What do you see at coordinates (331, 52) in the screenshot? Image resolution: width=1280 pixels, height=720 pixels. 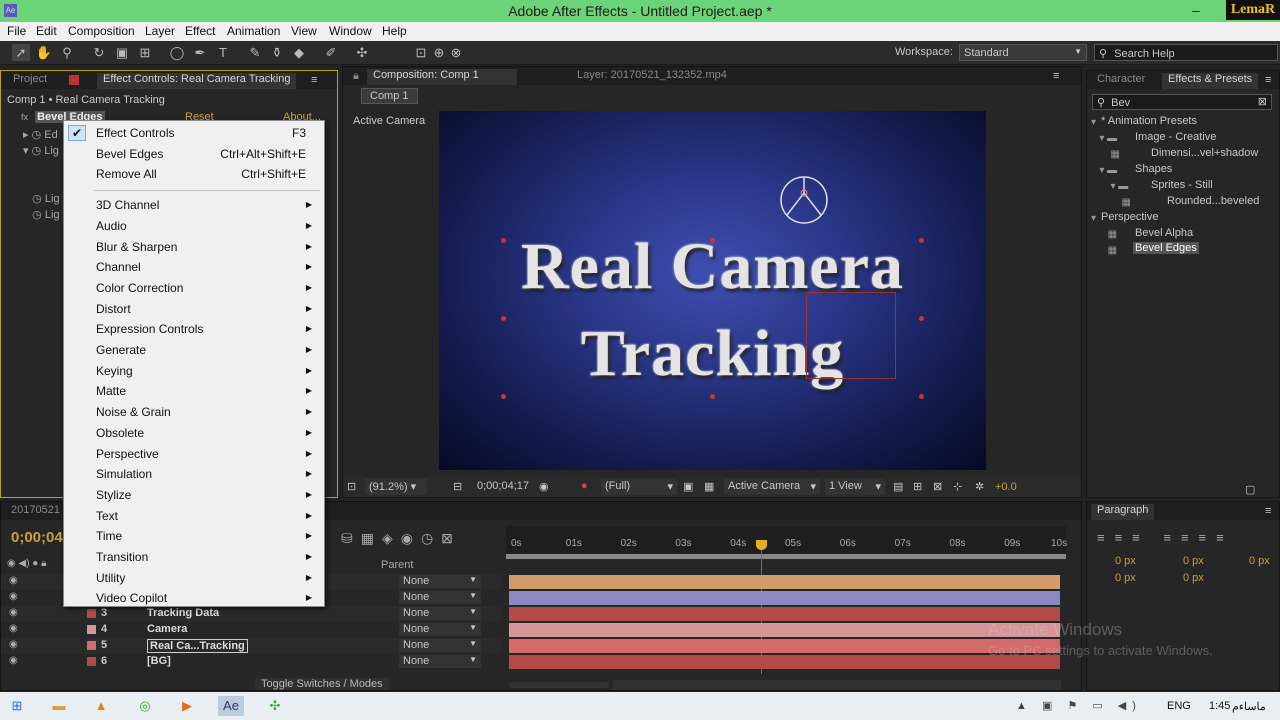 I see `roto-brush-tool-icon: ✐` at bounding box center [331, 52].